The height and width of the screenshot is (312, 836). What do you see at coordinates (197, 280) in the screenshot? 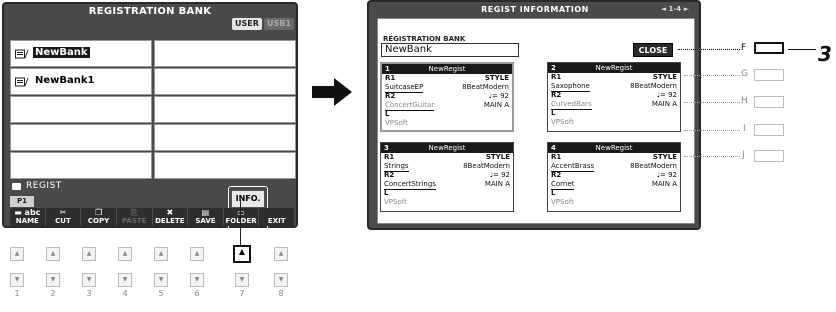
I see `down-button-6: ▼` at bounding box center [197, 280].